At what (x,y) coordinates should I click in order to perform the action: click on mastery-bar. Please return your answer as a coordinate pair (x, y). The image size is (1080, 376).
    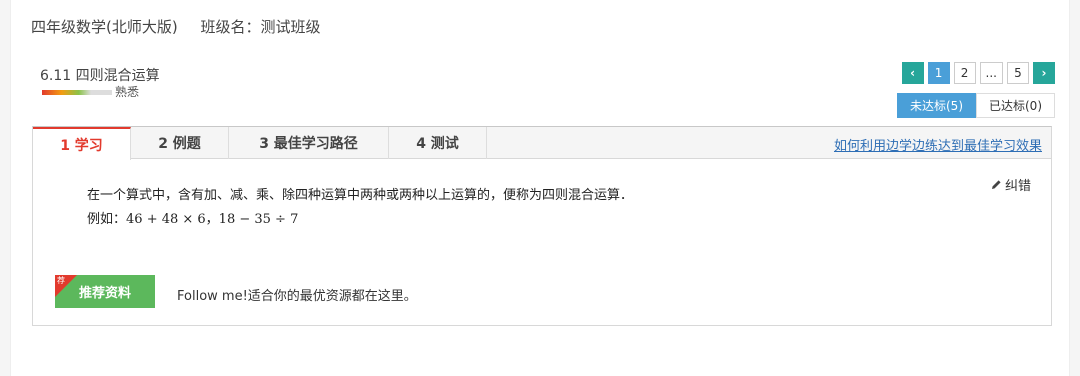
    Looking at the image, I should click on (77, 92).